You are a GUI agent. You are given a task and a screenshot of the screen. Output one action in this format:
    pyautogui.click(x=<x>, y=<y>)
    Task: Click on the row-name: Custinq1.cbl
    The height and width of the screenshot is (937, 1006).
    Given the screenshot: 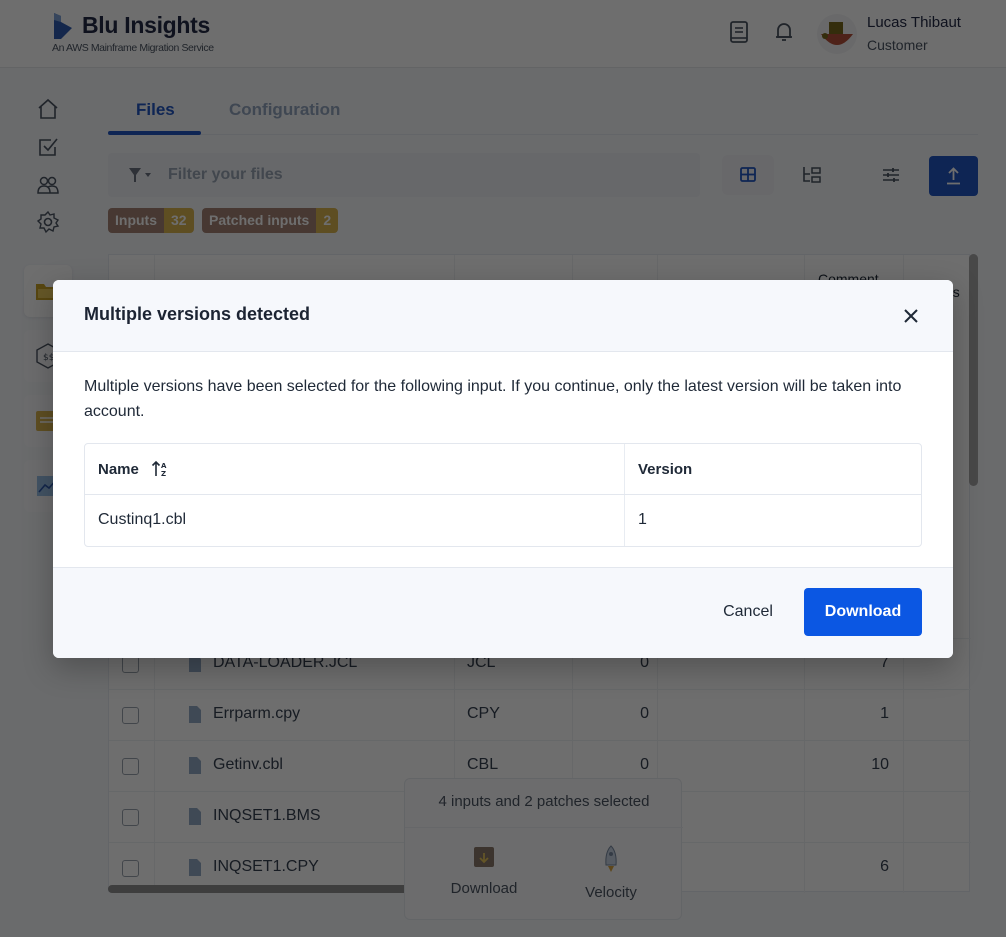 What is the action you would take?
    pyautogui.click(x=142, y=519)
    